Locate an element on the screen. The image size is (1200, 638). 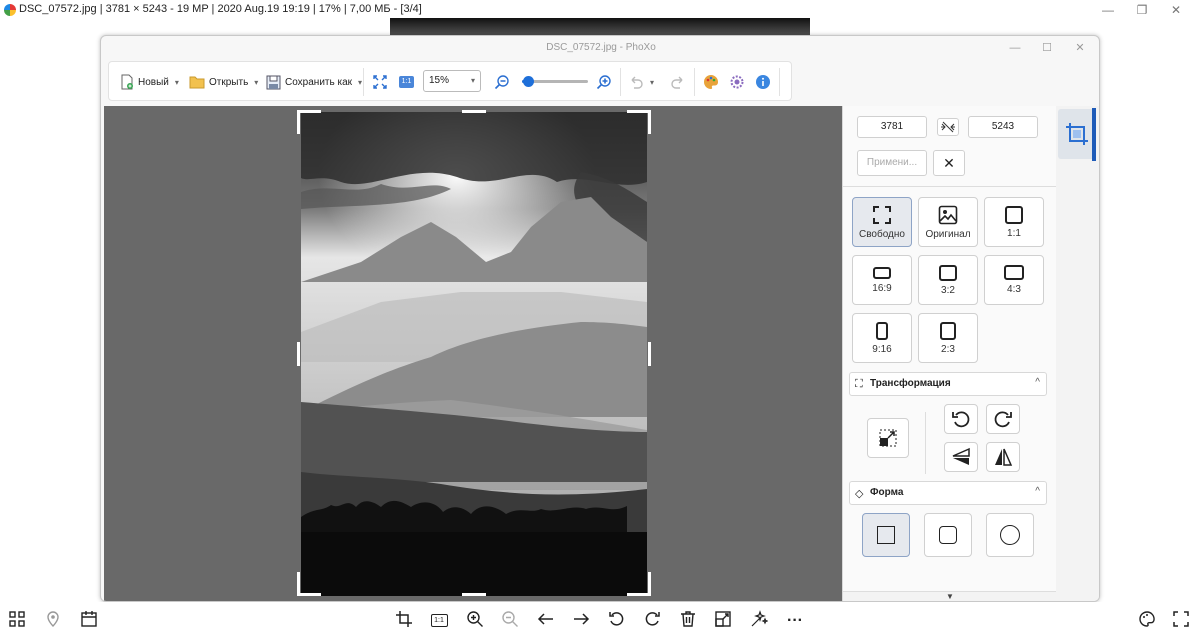
calendar-button is located at coordinates (89, 621).